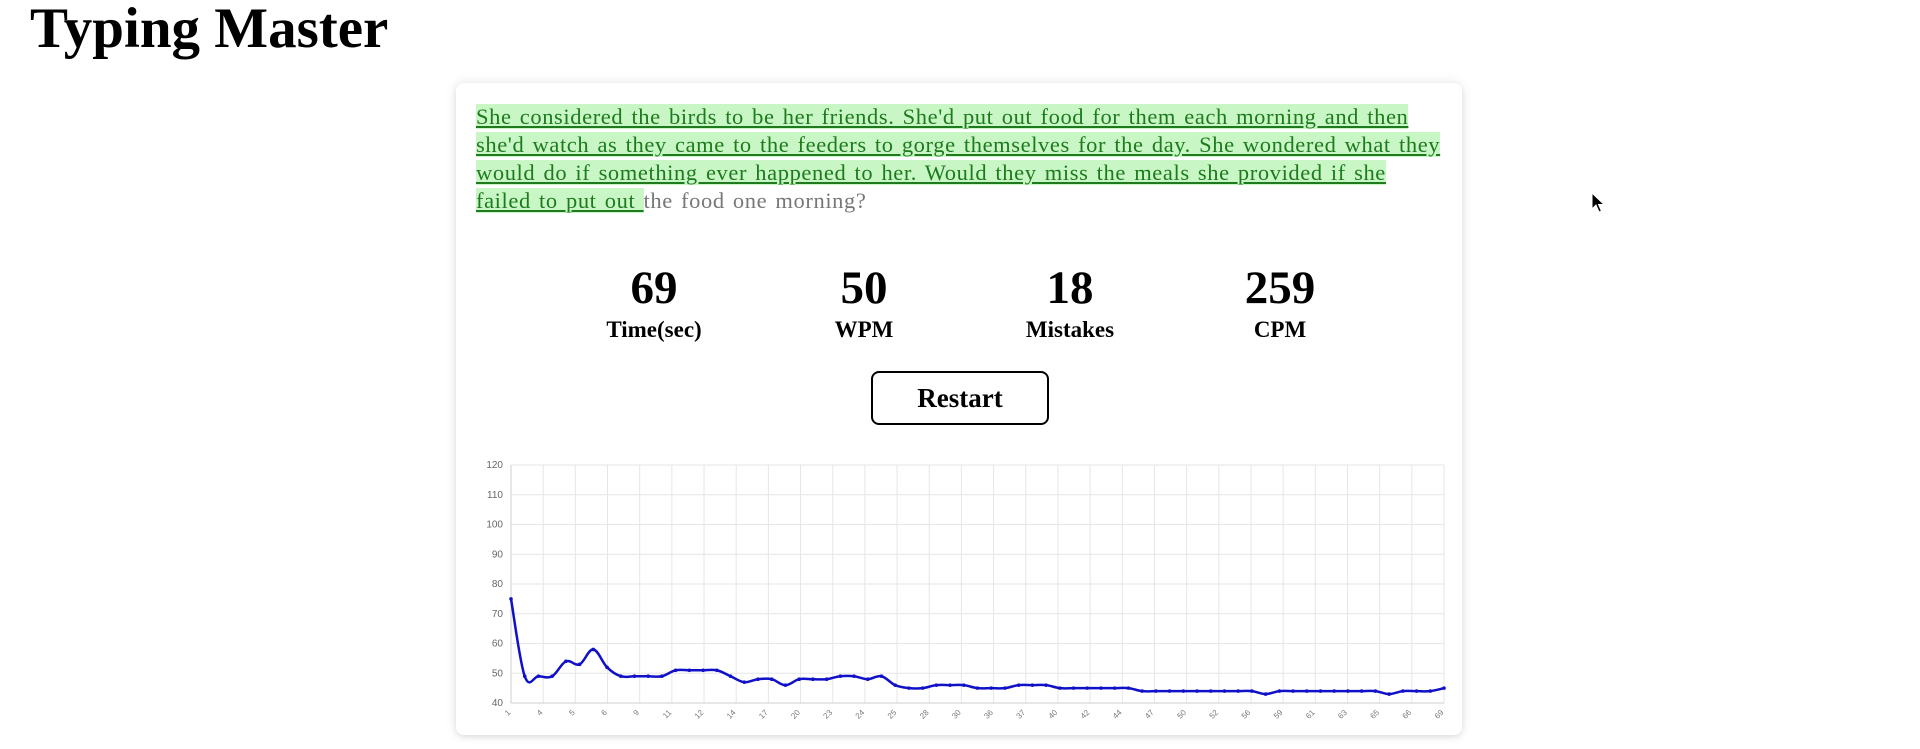 This screenshot has height=749, width=1920. Describe the element at coordinates (1070, 288) in the screenshot. I see `stat-mistakes-value: 18` at that location.